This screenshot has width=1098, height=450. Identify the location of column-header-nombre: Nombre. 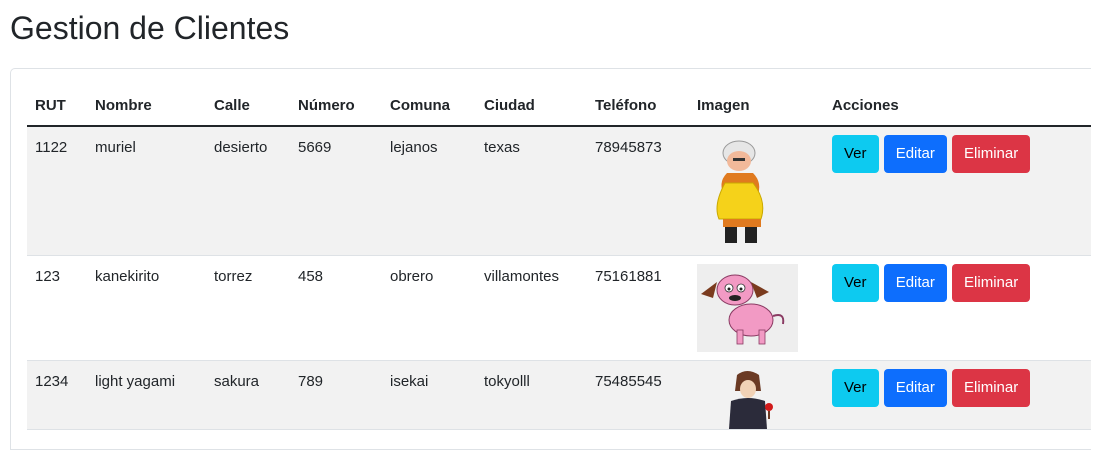
(146, 106).